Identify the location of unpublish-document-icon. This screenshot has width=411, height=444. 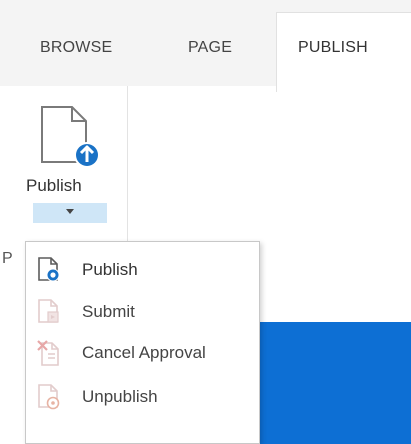
(49, 397).